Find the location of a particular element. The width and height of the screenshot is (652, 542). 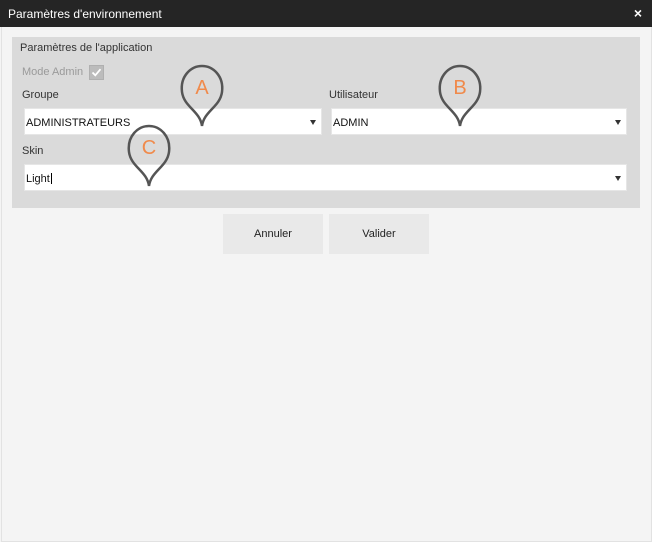

groupe-value: ADMINISTRATEURS is located at coordinates (78, 123).